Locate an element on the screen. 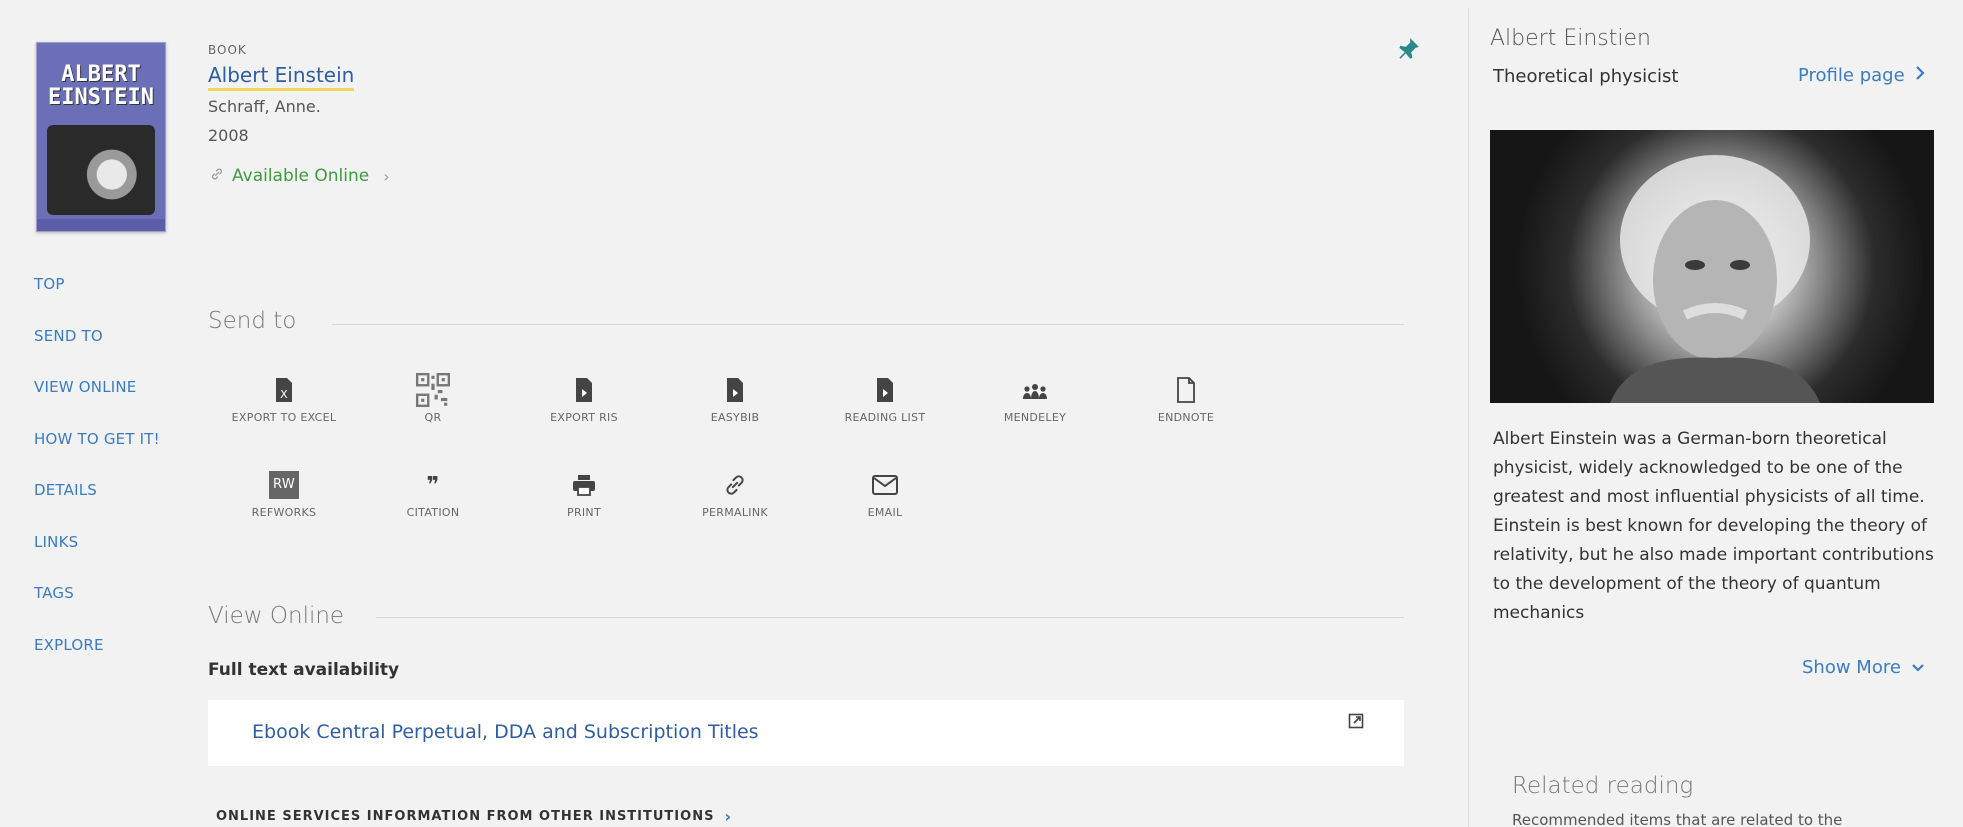 The width and height of the screenshot is (1963, 827). external-link-icon is located at coordinates (1356, 723).